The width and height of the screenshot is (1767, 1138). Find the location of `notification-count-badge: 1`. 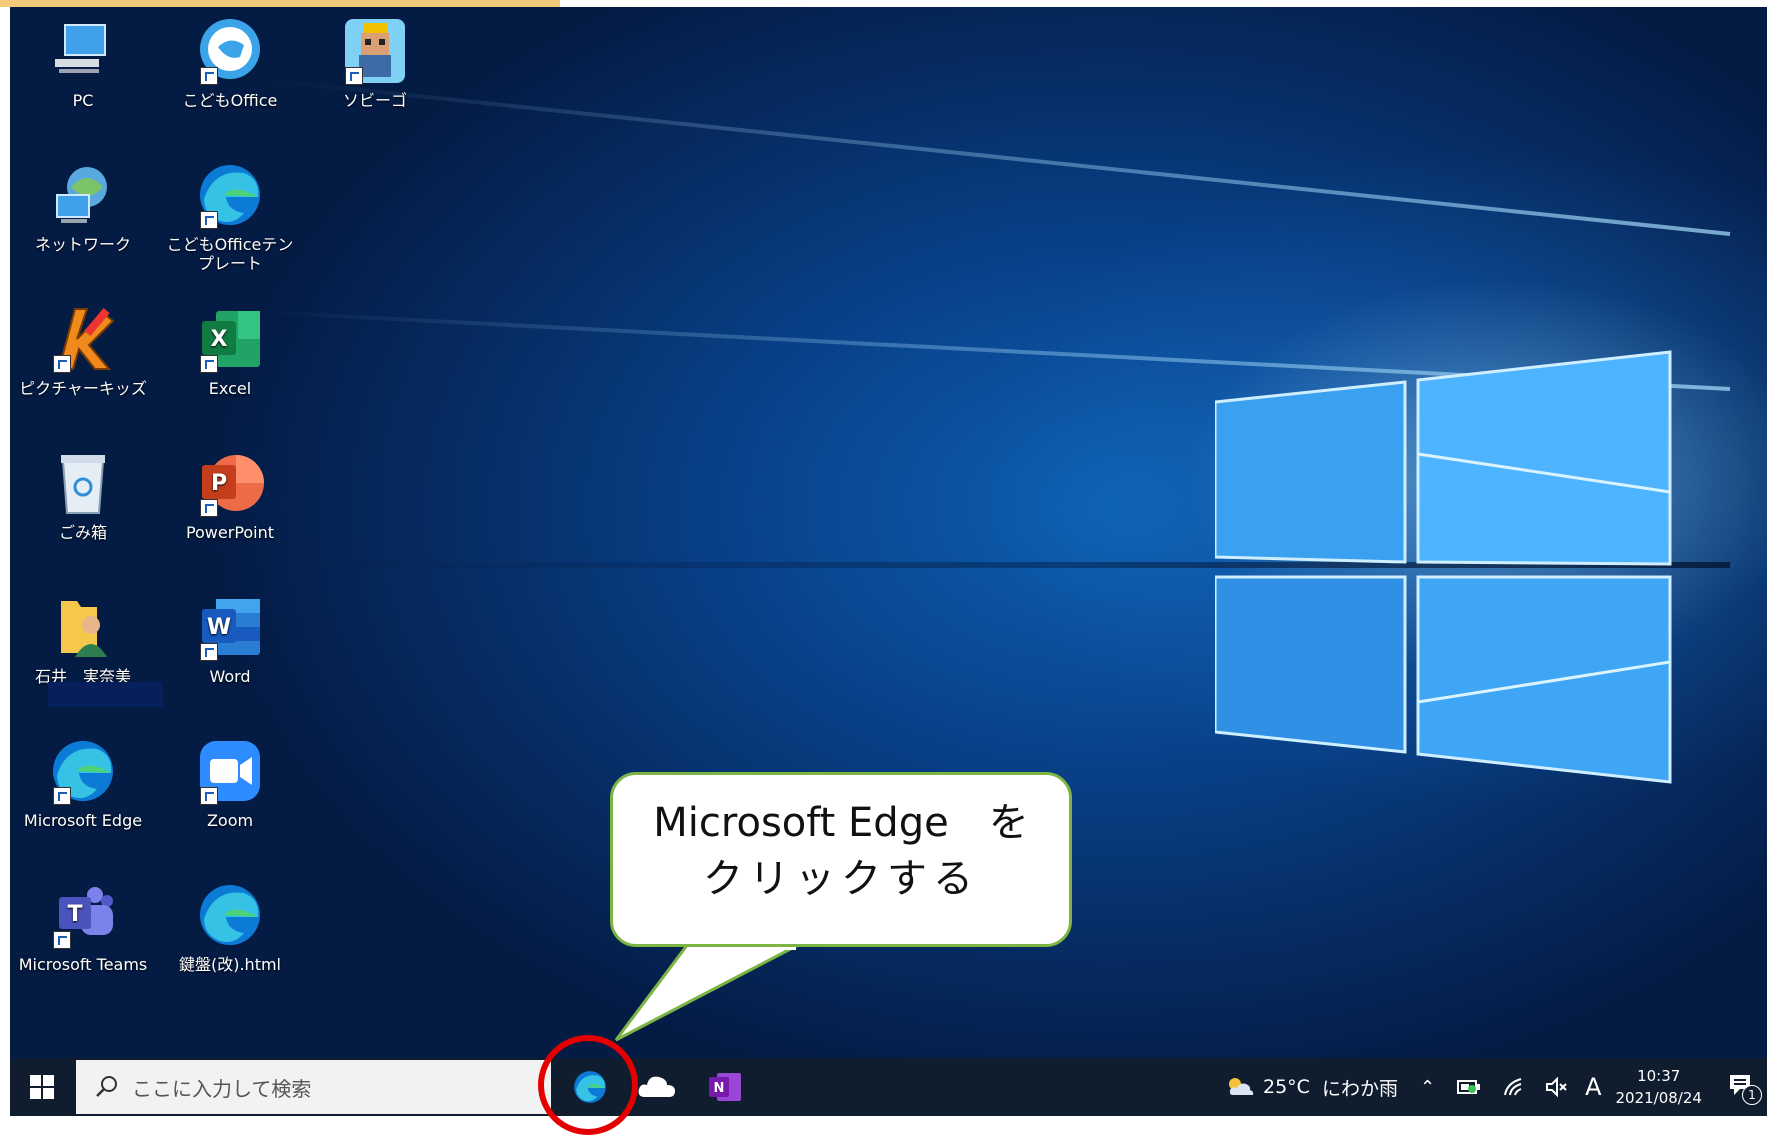

notification-count-badge: 1 is located at coordinates (1751, 1095).